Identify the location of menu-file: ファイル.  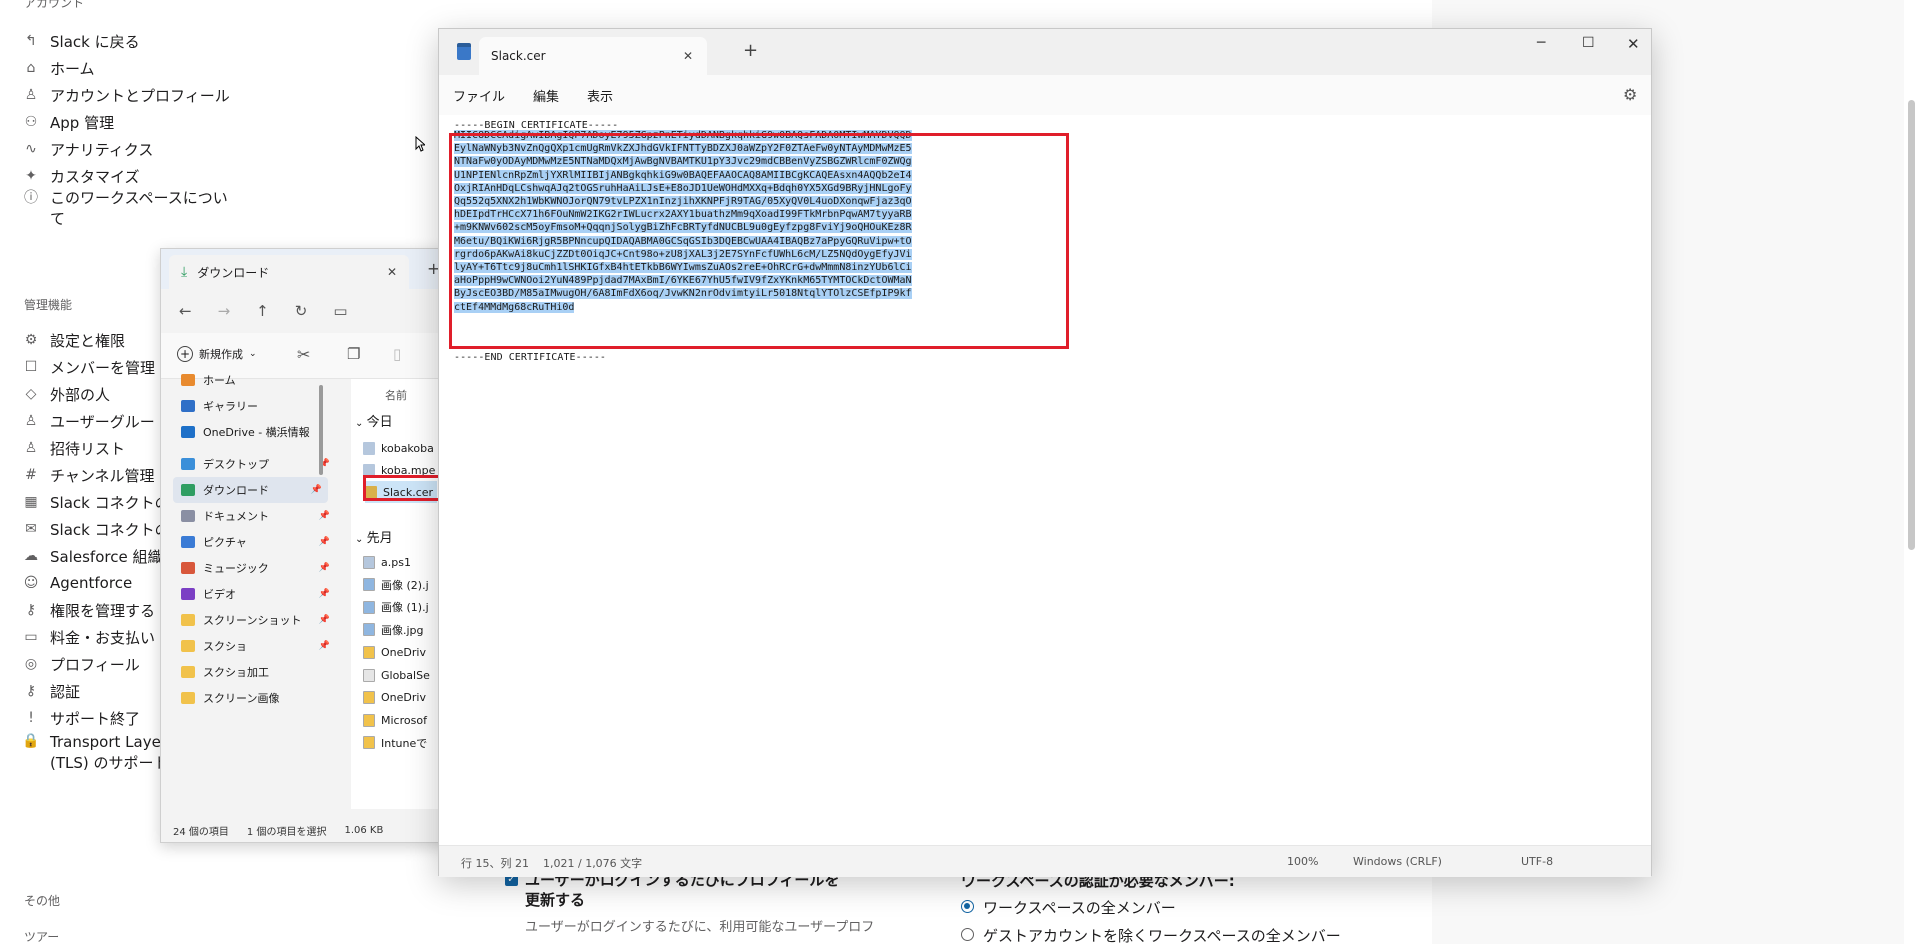
(479, 95).